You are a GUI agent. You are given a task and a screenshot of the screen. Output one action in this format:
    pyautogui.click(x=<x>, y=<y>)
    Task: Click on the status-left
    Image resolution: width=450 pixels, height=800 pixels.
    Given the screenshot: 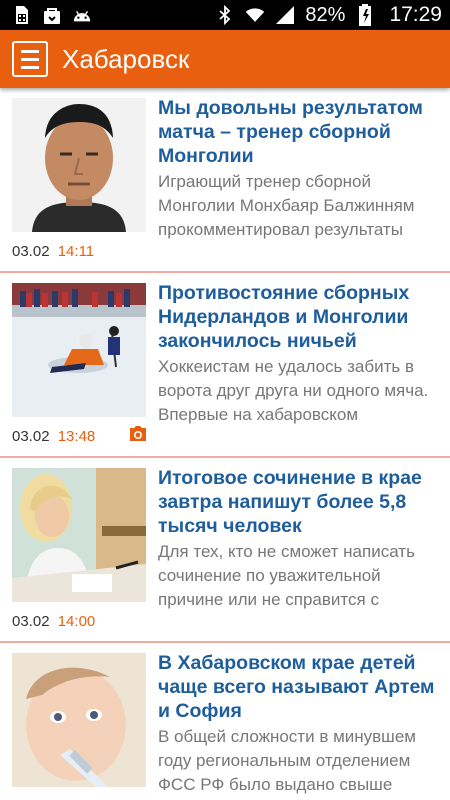 What is the action you would take?
    pyautogui.click(x=52, y=15)
    